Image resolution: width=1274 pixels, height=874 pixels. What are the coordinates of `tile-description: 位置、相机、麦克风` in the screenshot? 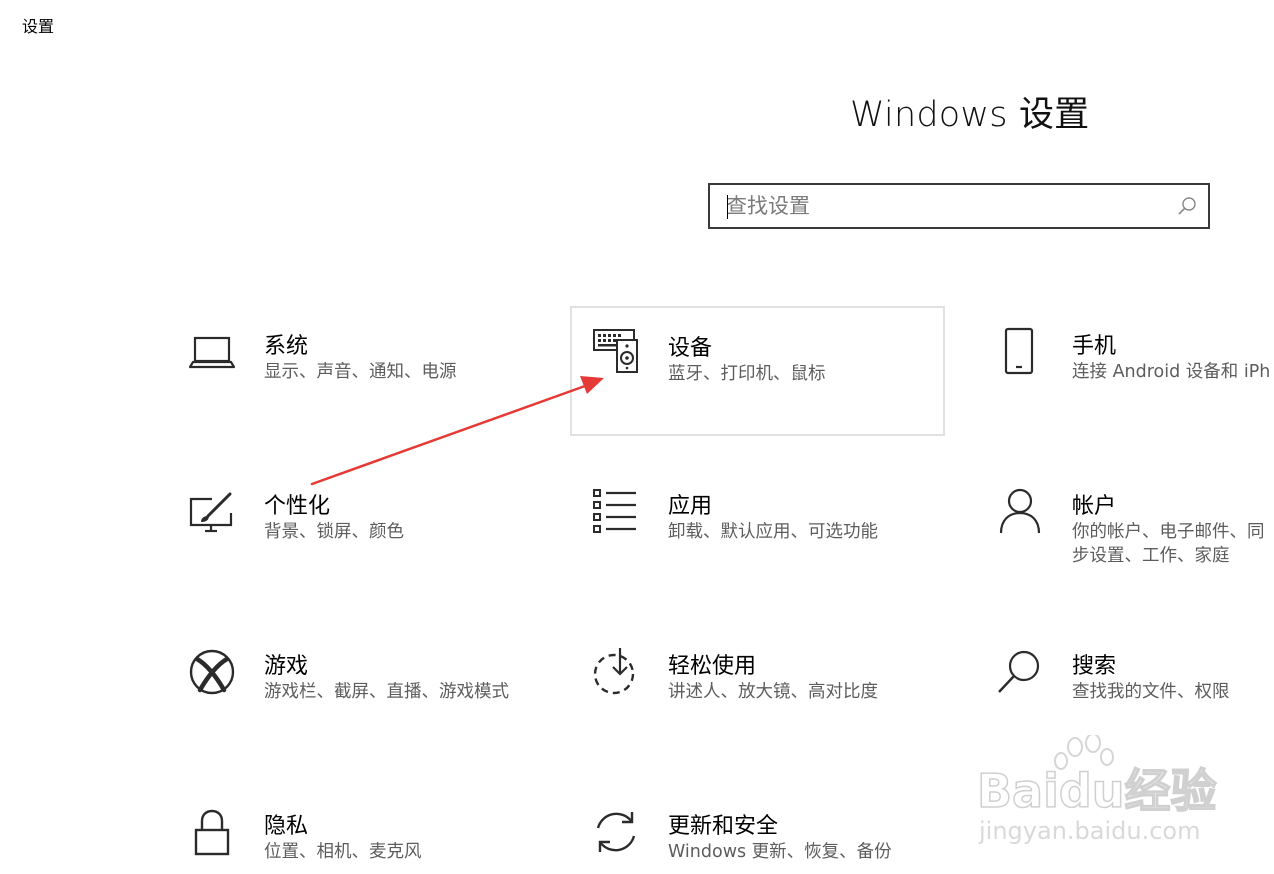 It's located at (343, 852).